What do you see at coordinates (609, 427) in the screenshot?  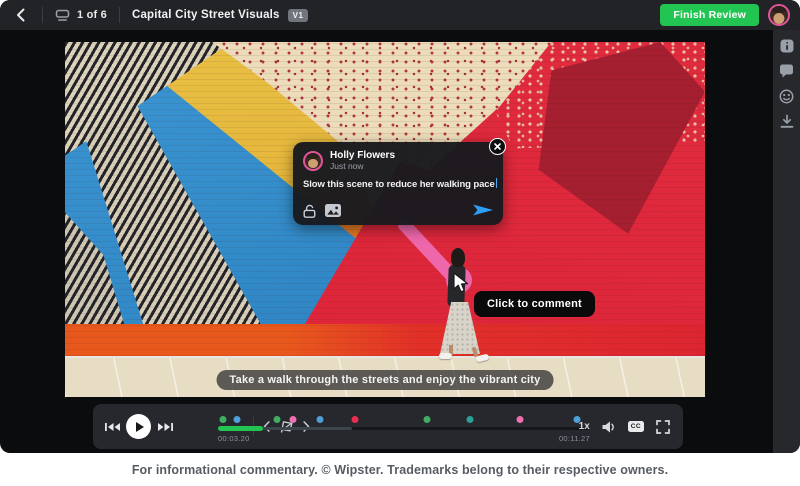 I see `volume-icon` at bounding box center [609, 427].